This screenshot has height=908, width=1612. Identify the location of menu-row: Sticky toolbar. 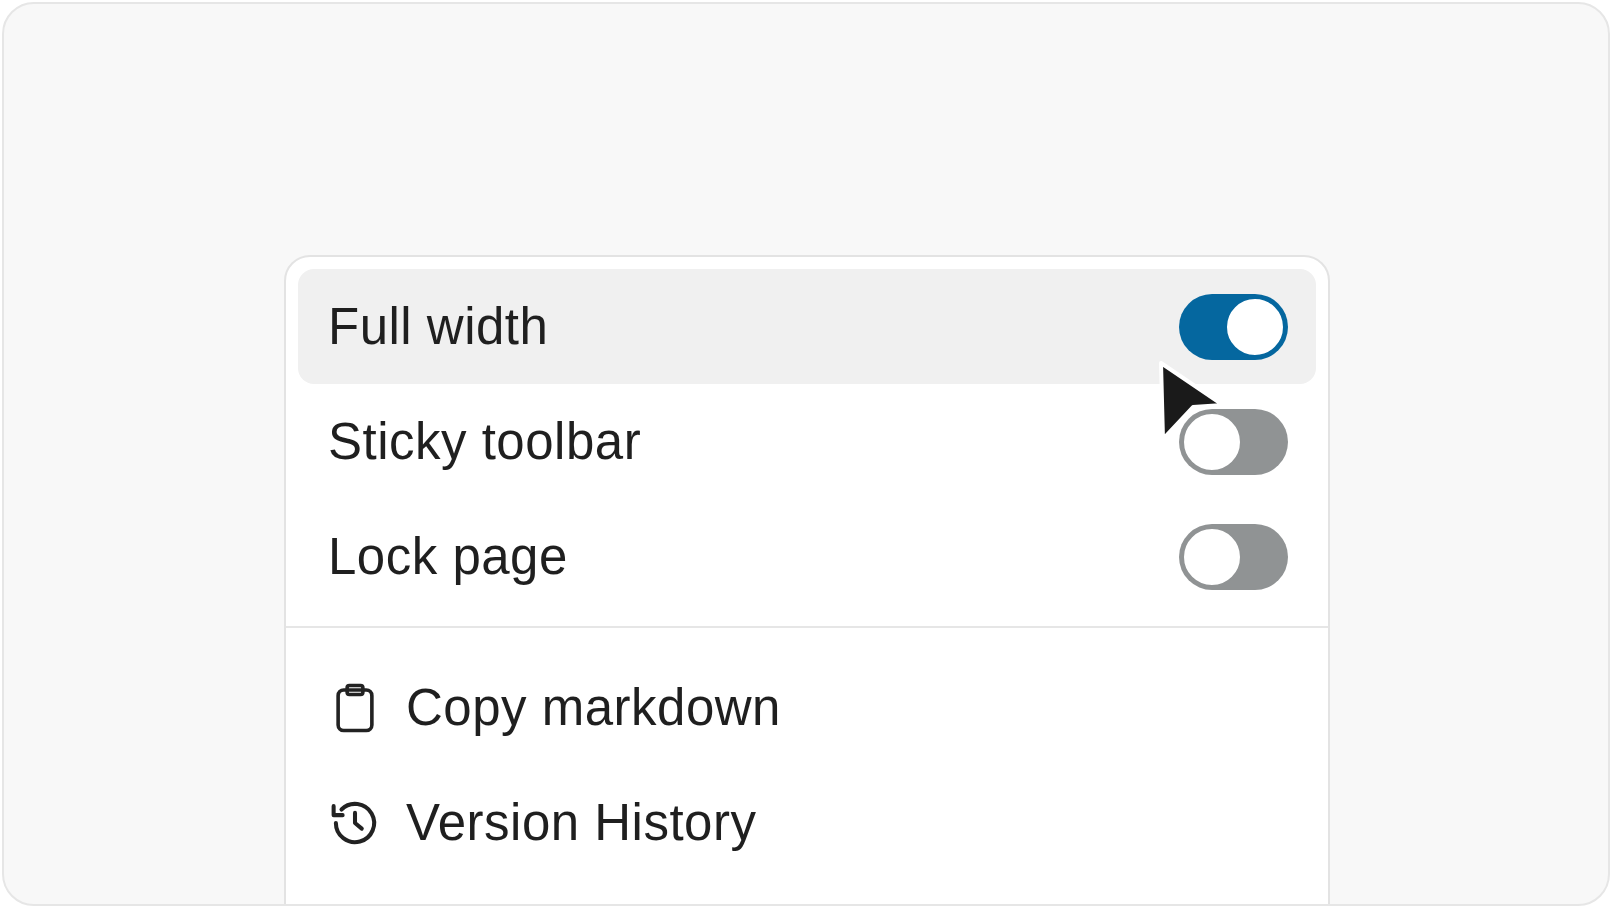
(807, 441).